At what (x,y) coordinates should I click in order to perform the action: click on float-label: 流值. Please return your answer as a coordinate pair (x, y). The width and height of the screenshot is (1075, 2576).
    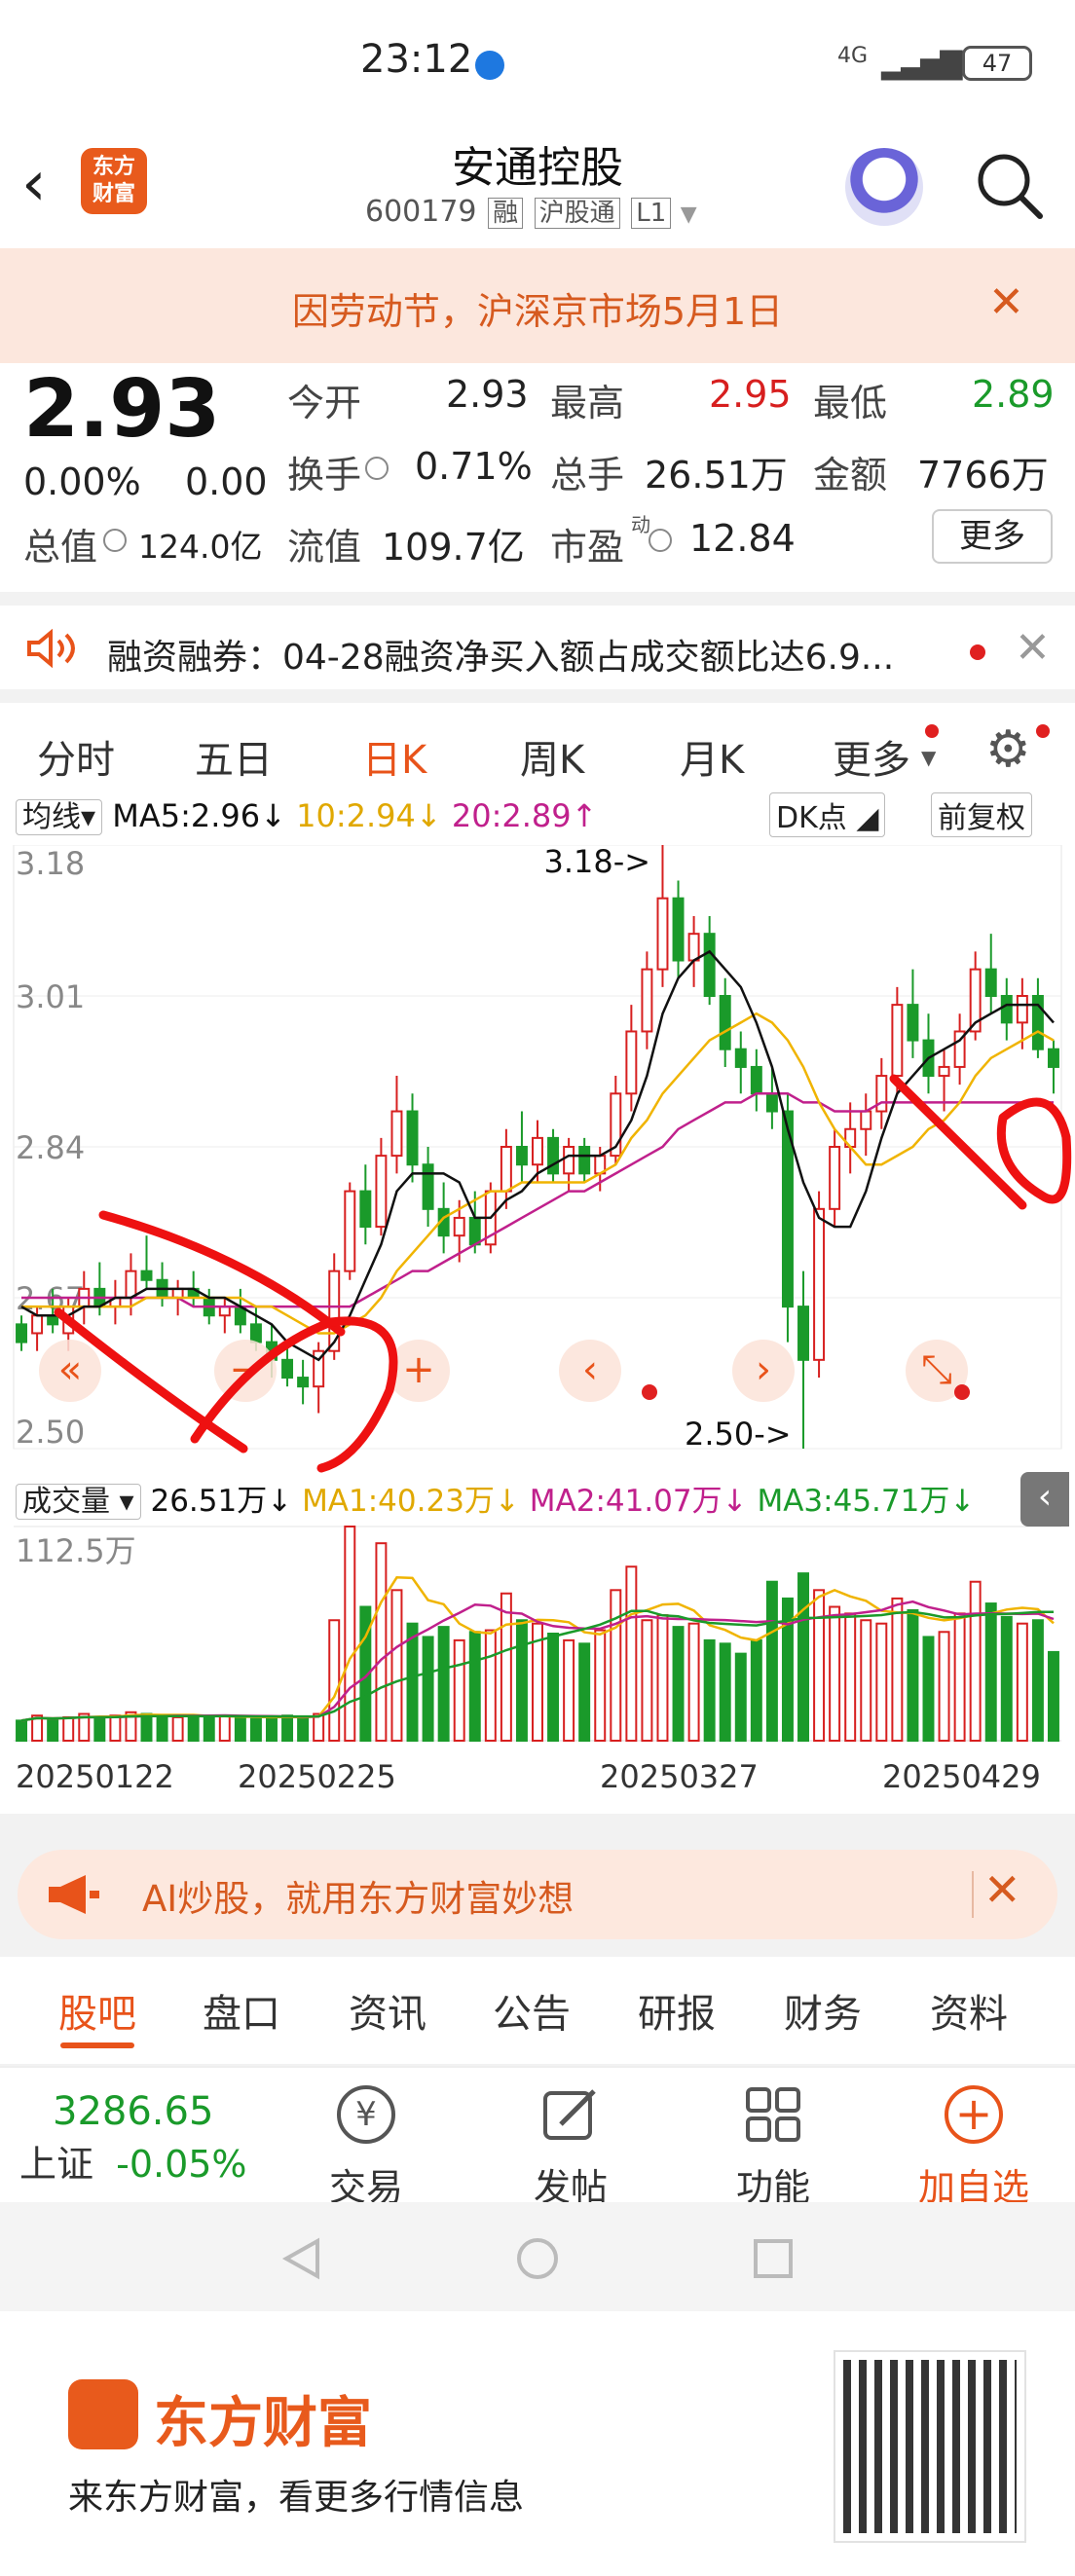
    Looking at the image, I should click on (324, 547).